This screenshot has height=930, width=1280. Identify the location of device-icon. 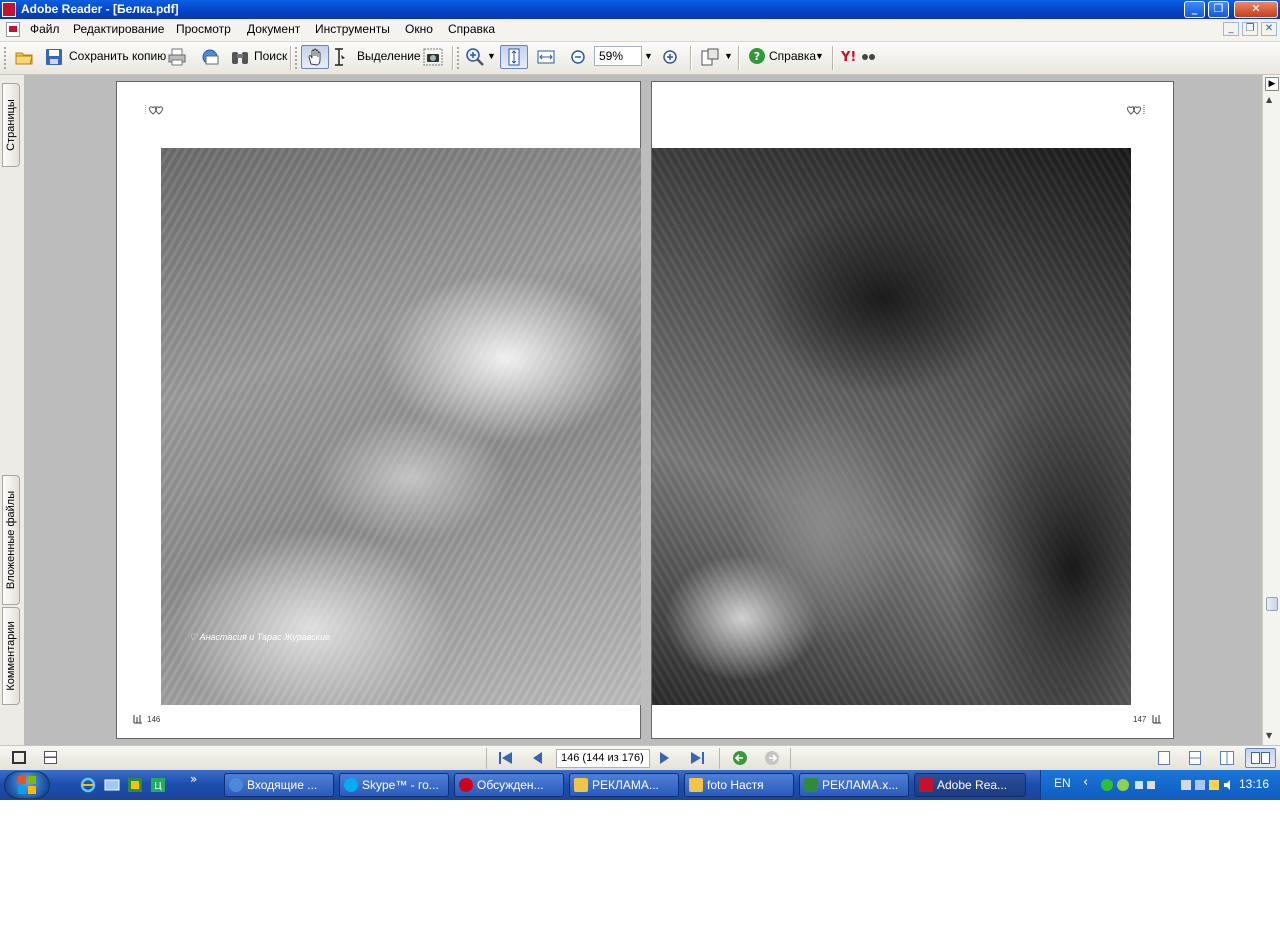
(1151, 785).